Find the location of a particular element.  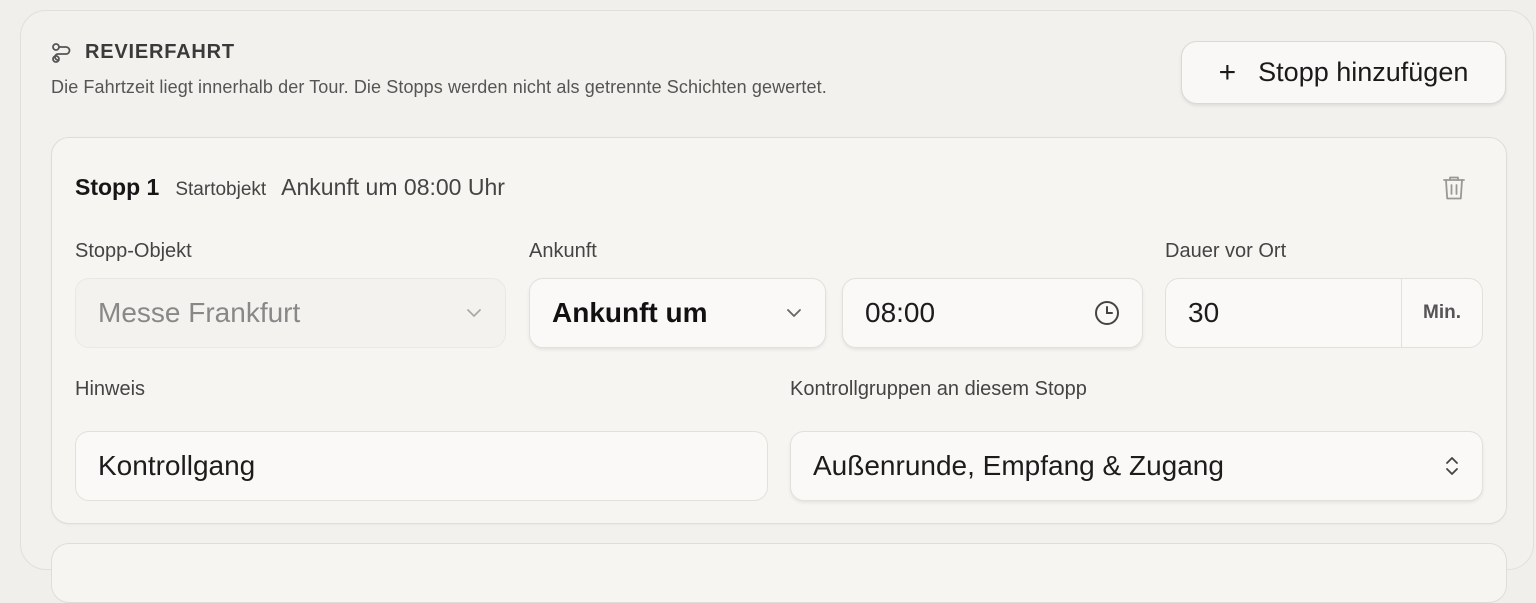

stop-arrival-summary: Ankunft um 08:00 Uhr is located at coordinates (393, 187).